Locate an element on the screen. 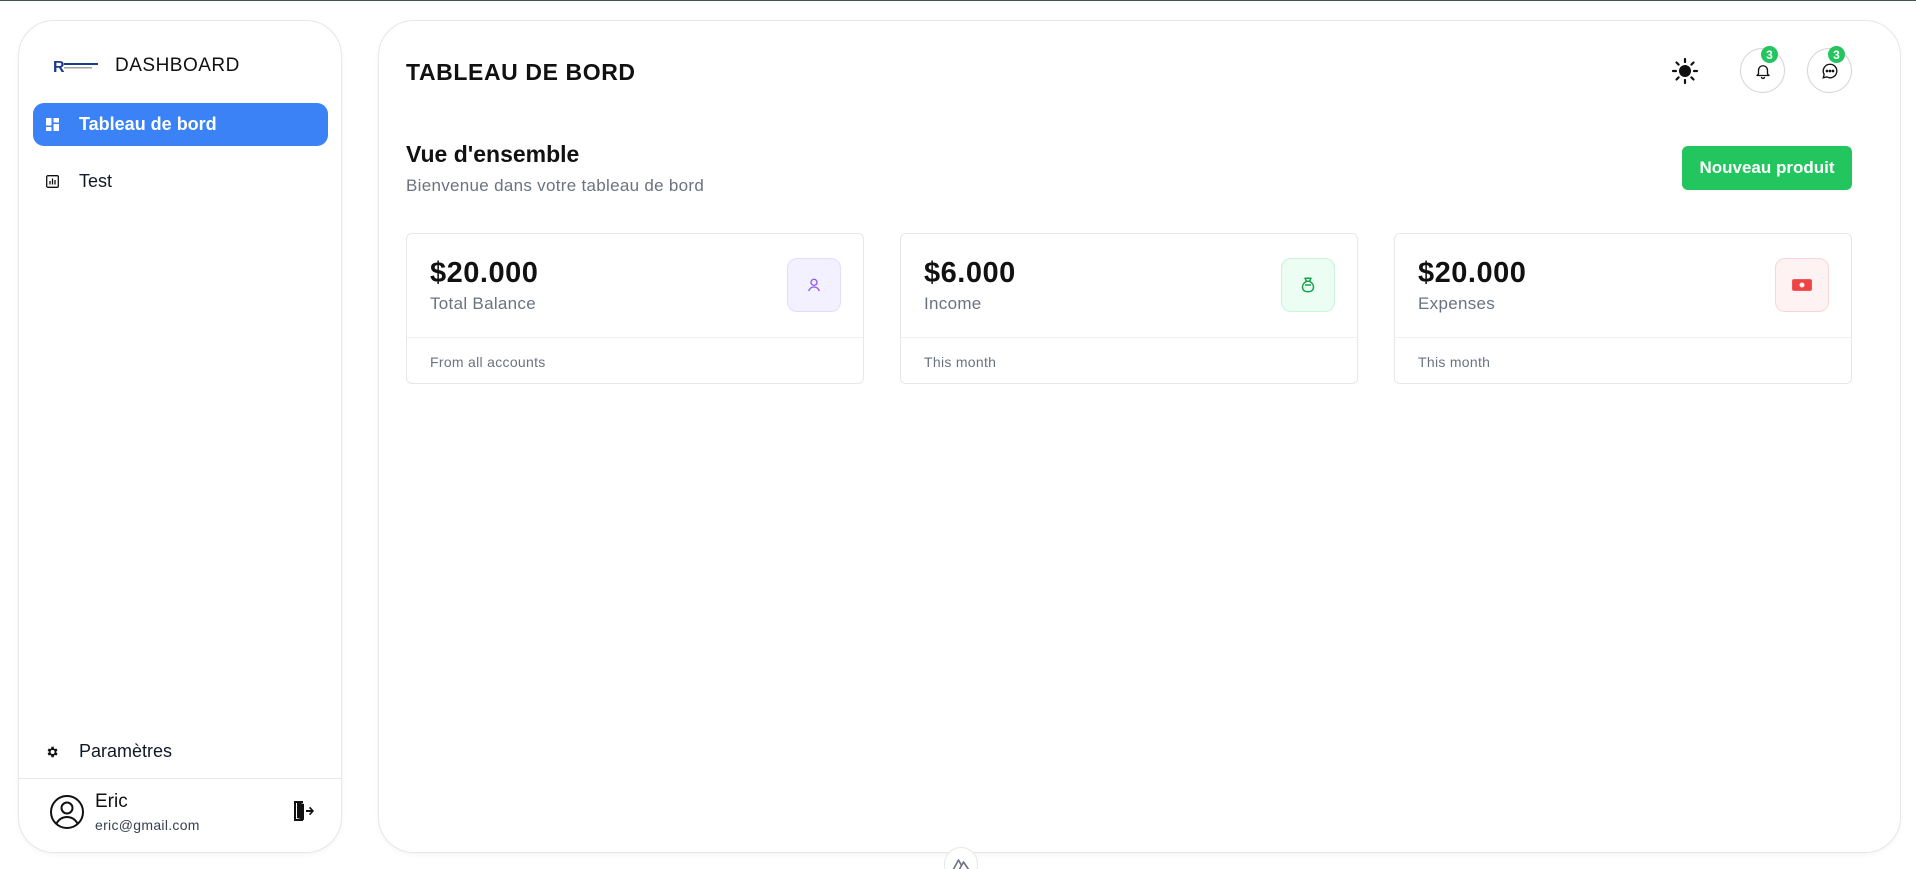 This screenshot has width=1916, height=869. brand: R DASHBOARD is located at coordinates (146, 66).